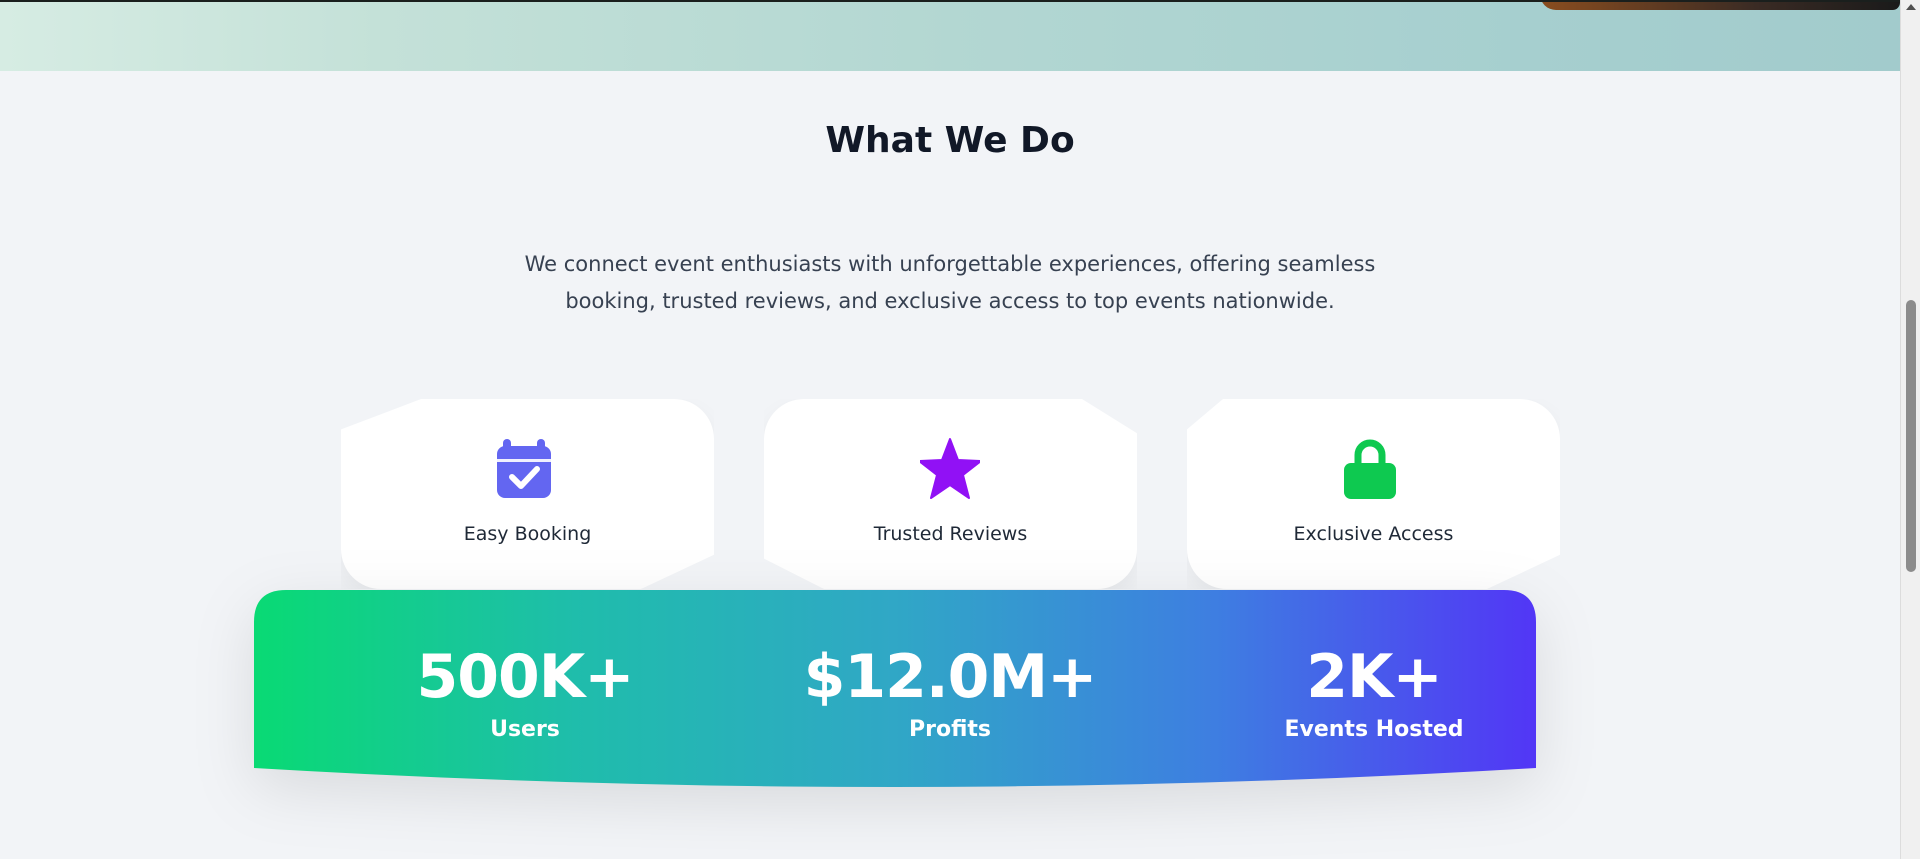 This screenshot has height=859, width=1920. I want to click on vertical-scrollbar, so click(1910, 429).